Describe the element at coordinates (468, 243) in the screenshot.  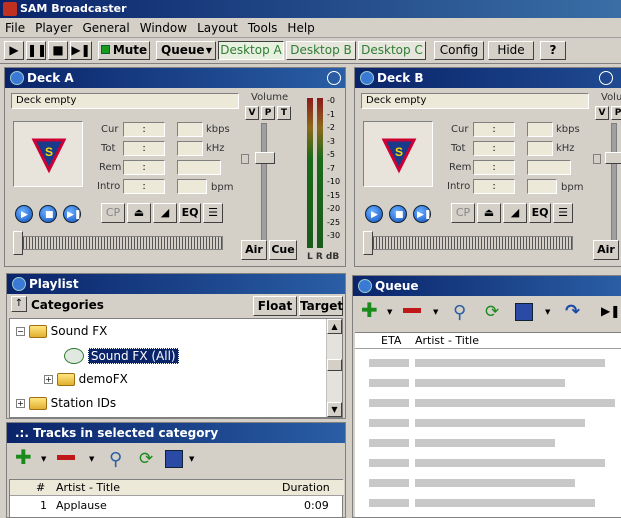
I see `deck-b-seek-bar` at that location.